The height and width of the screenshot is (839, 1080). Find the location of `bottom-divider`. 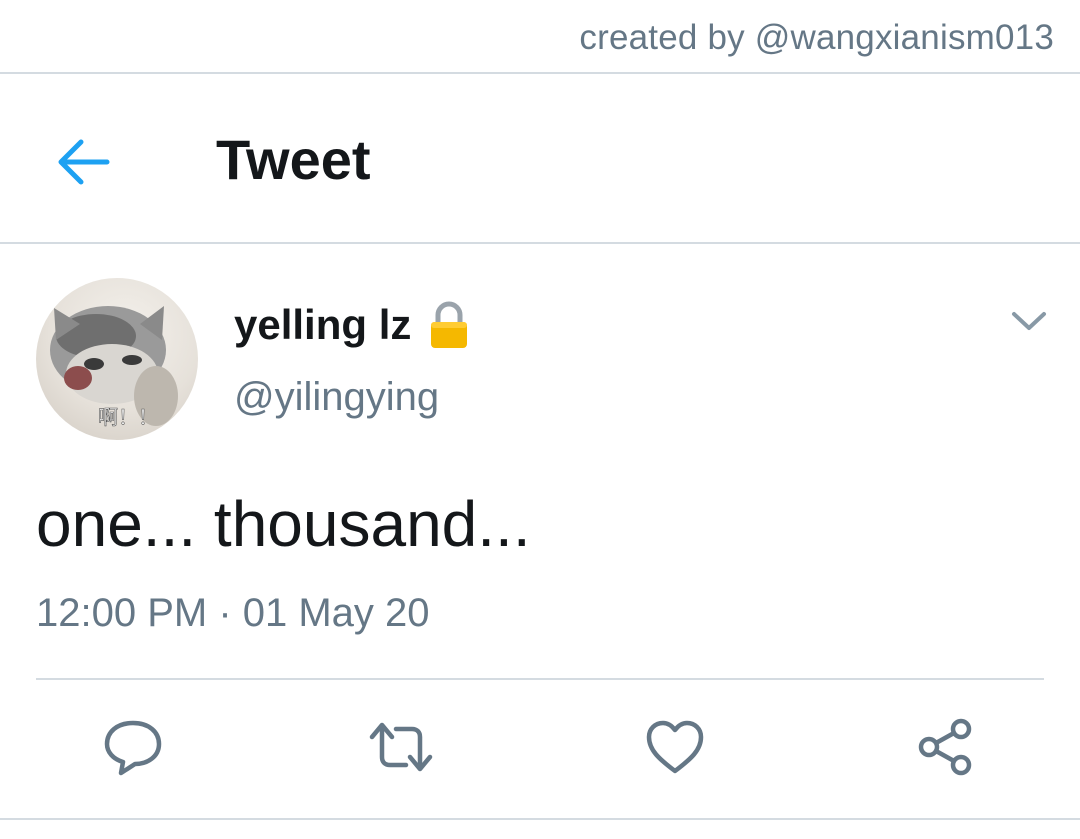

bottom-divider is located at coordinates (540, 819).